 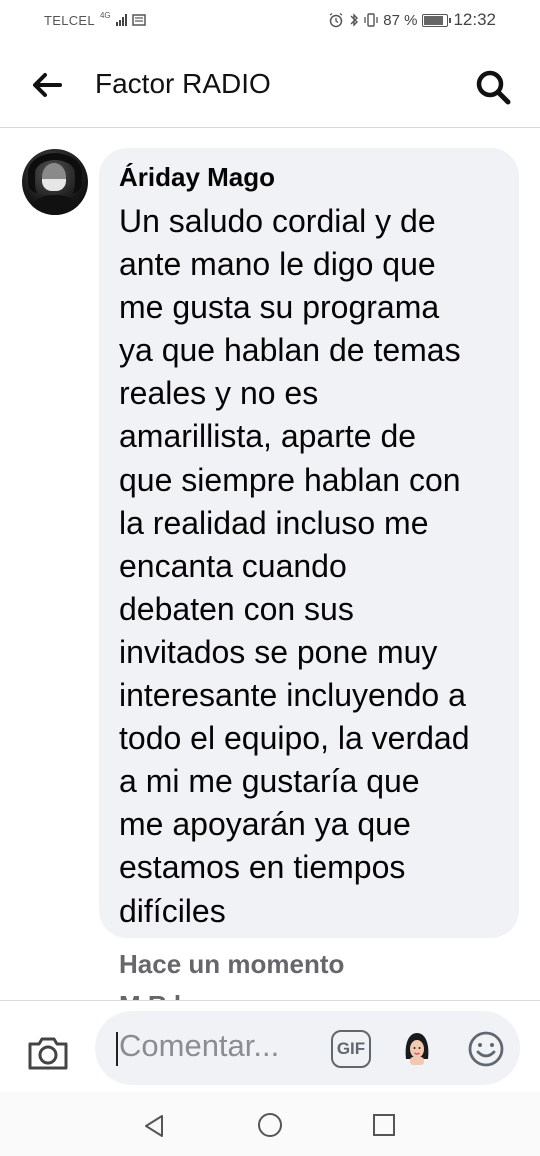 I want to click on status-left: TELCEL 4G, so click(x=95, y=19).